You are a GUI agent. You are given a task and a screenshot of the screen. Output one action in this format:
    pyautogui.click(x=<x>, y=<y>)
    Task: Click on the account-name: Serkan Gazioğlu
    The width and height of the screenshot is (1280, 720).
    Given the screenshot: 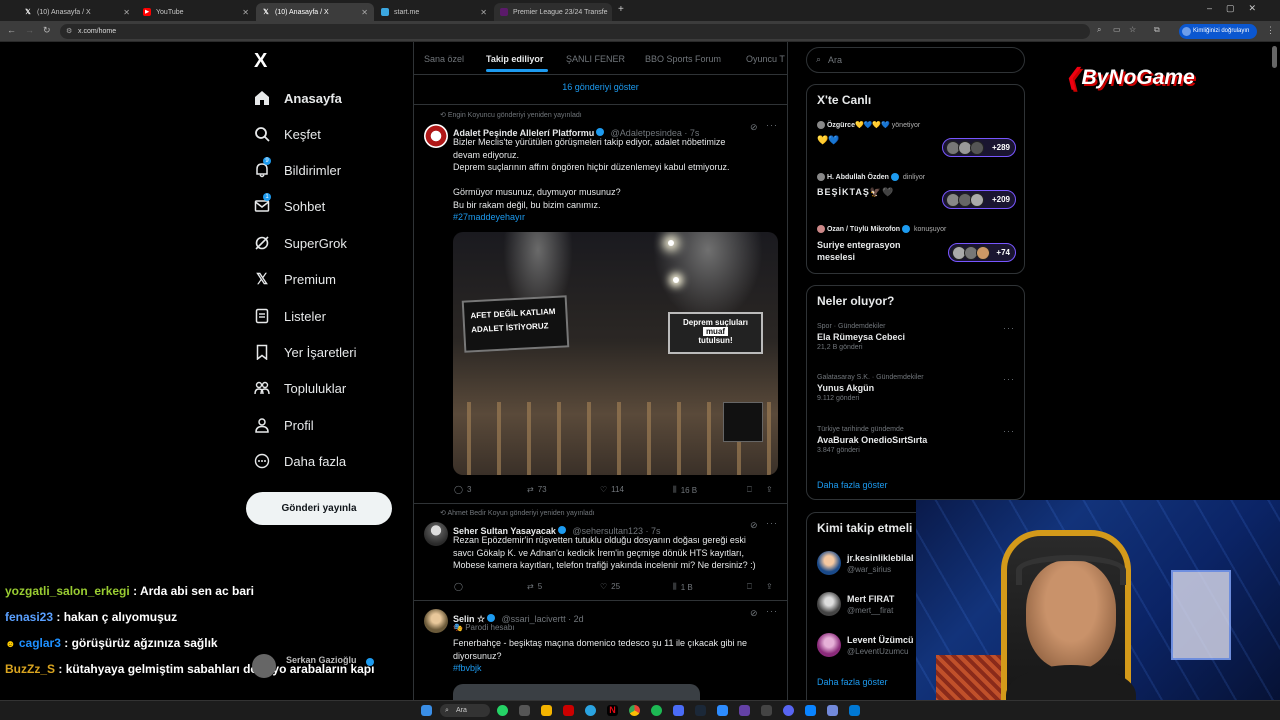 What is the action you would take?
    pyautogui.click(x=321, y=660)
    